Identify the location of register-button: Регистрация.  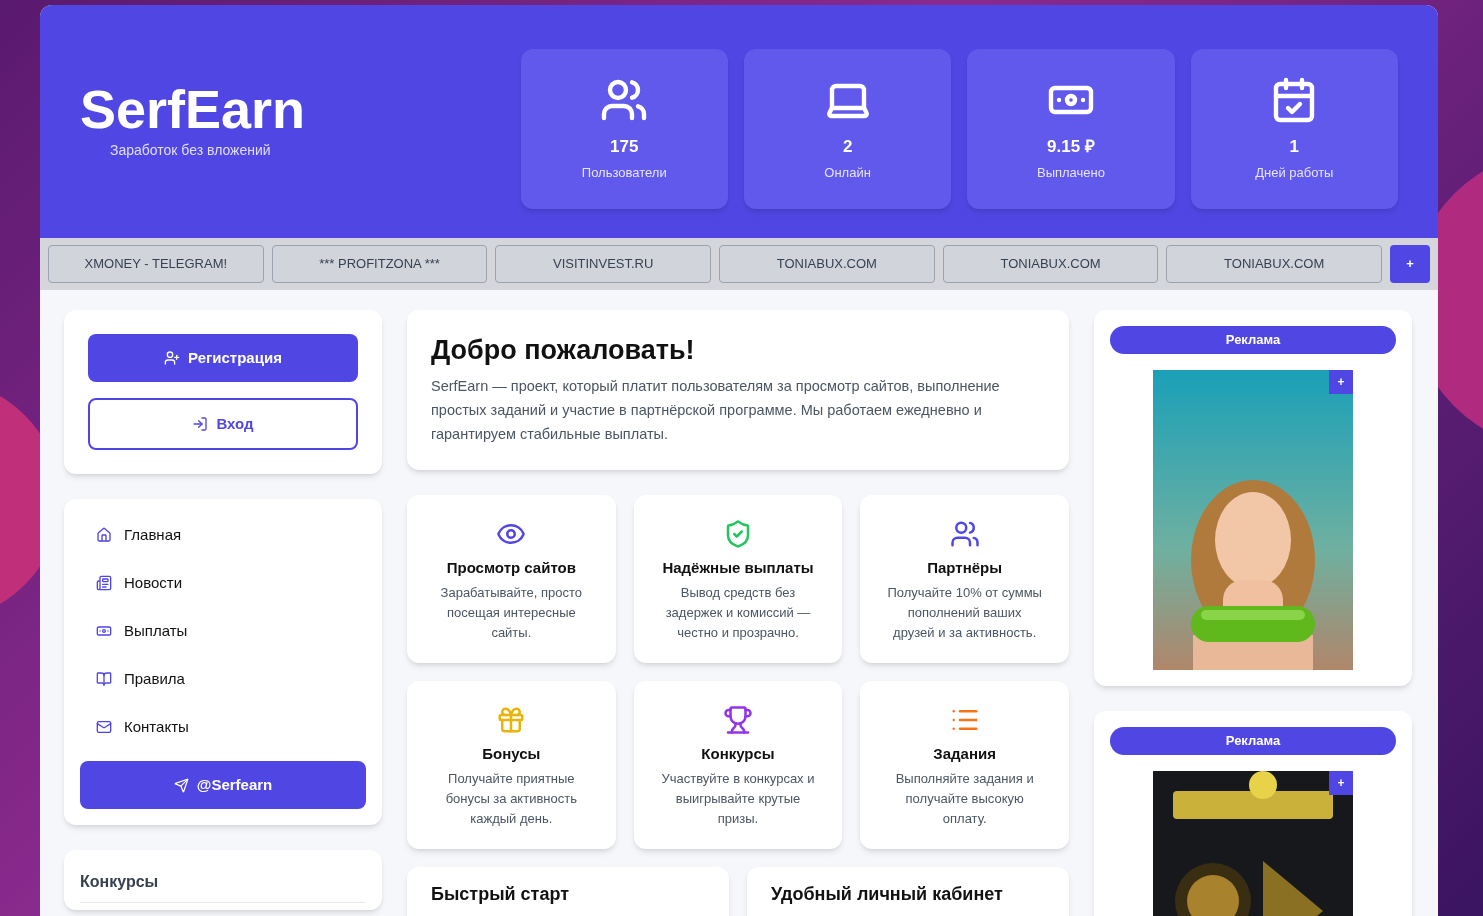
(223, 358).